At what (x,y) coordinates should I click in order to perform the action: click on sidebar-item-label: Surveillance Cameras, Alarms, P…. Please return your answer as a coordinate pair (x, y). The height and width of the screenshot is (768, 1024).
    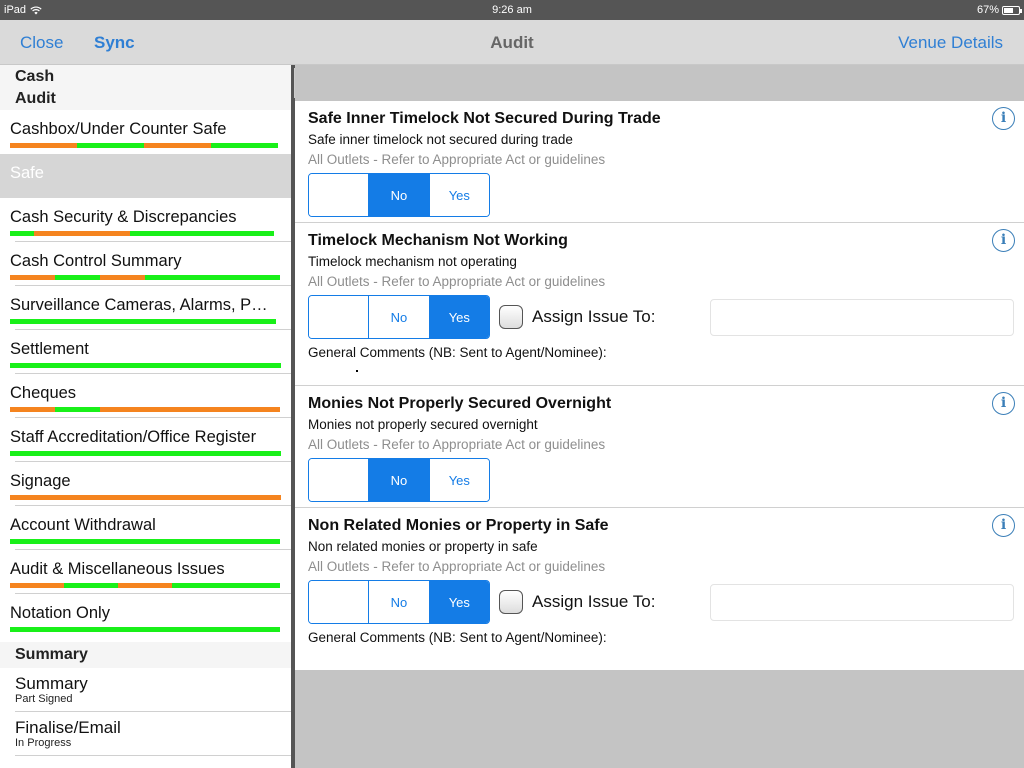
    Looking at the image, I should click on (139, 305).